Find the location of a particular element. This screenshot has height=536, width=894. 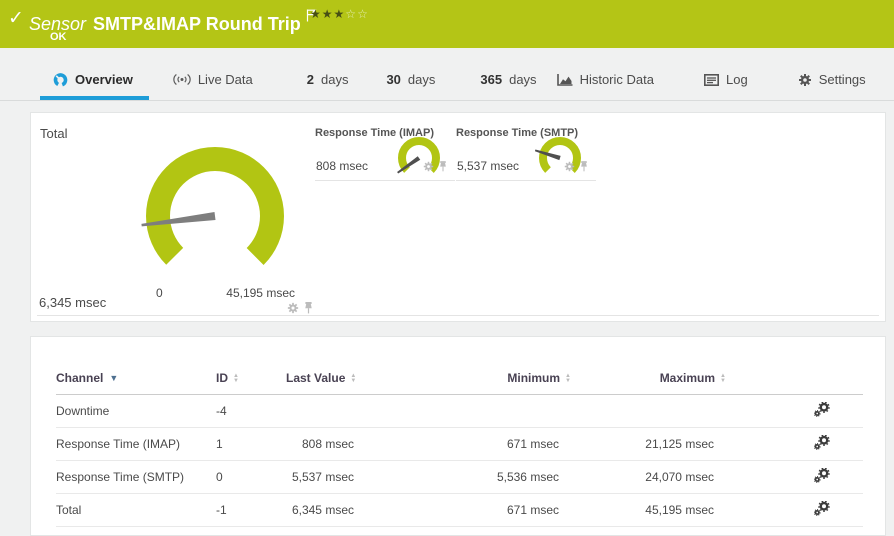

column-header-id: ID ▲ ▼ is located at coordinates (251, 383).